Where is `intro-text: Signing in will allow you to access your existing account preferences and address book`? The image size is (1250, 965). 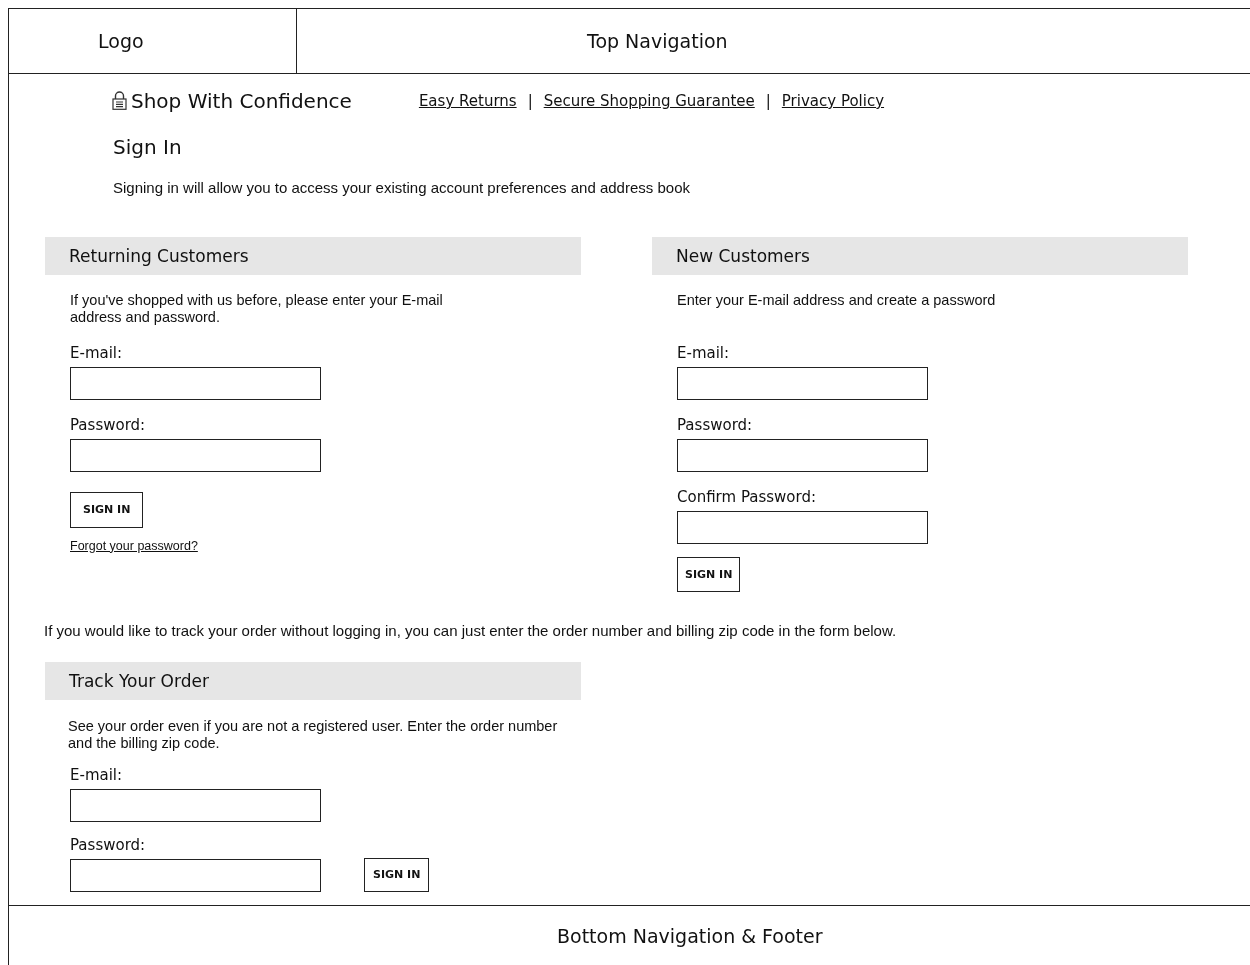 intro-text: Signing in will allow you to access your existing account preferences and address book is located at coordinates (402, 187).